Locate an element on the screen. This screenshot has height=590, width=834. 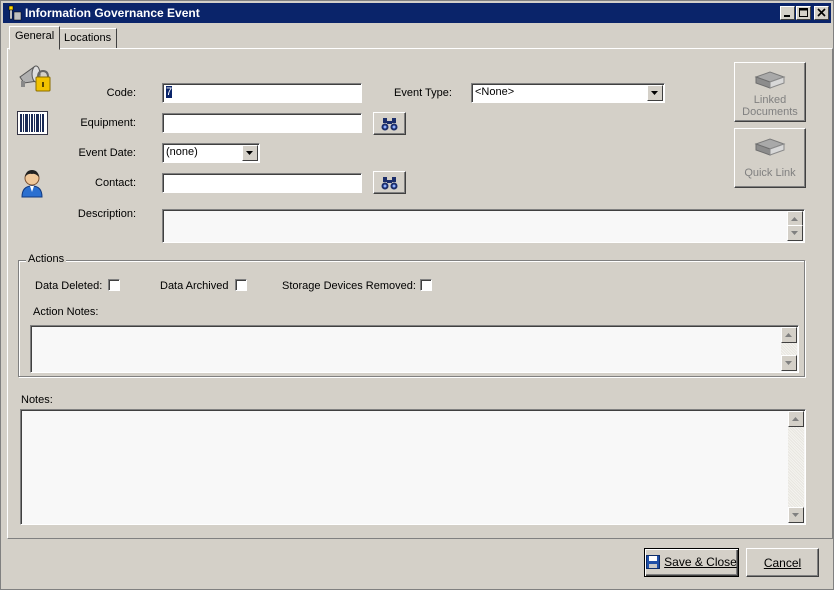
linked-documents-line2: Documents is located at coordinates (770, 112).